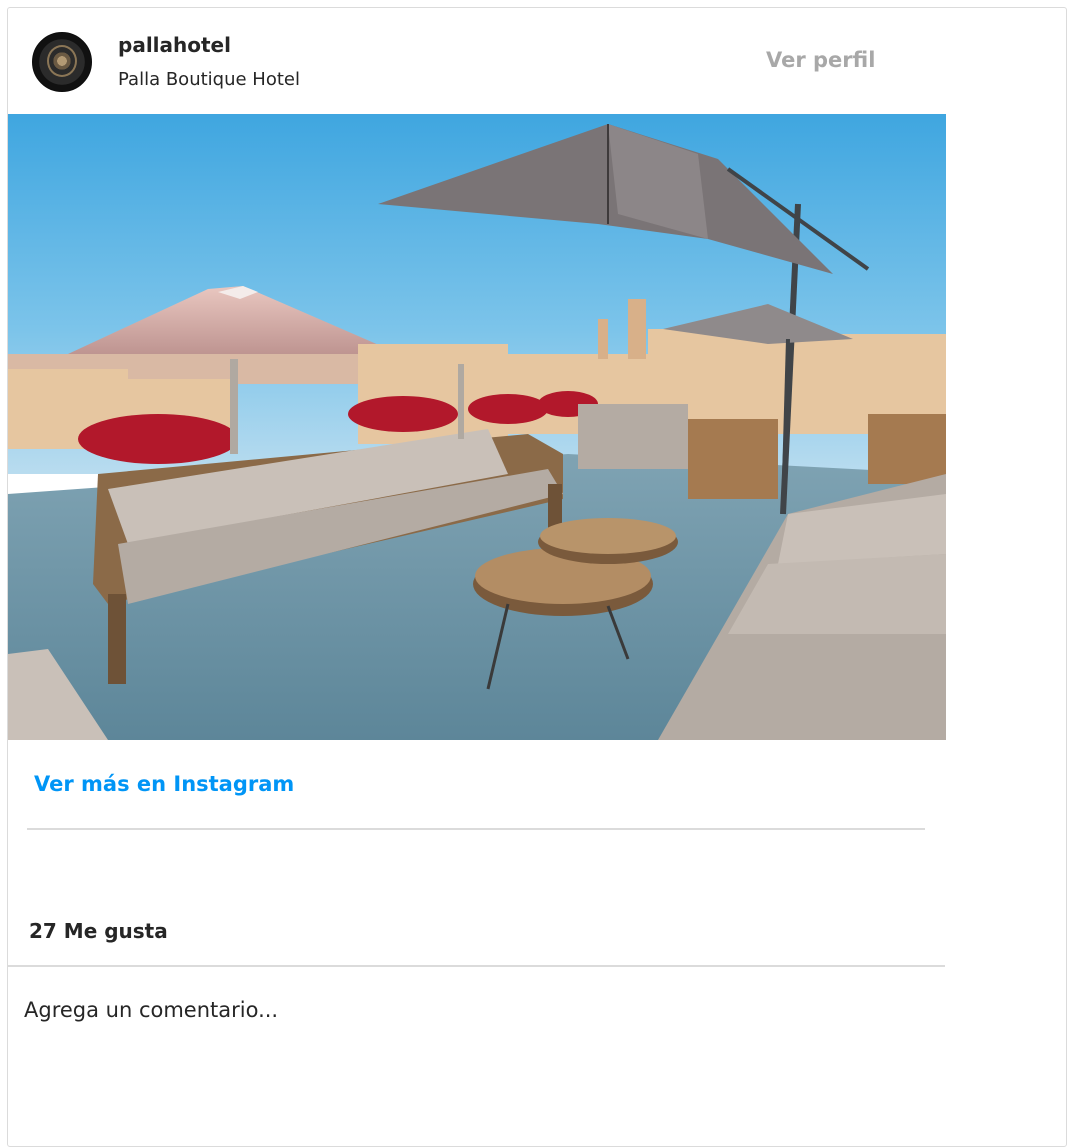  I want to click on comment-input, so click(464, 1010).